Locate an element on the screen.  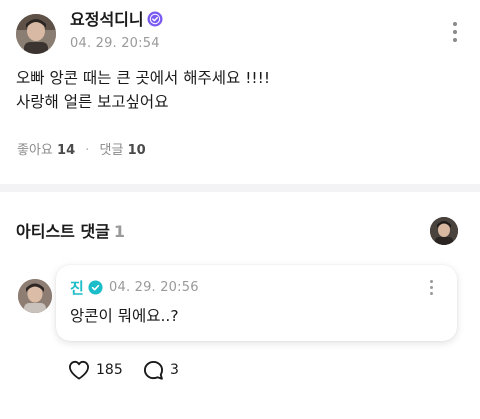
artist-comments-title: 아티스트 댓글 1 is located at coordinates (70, 232).